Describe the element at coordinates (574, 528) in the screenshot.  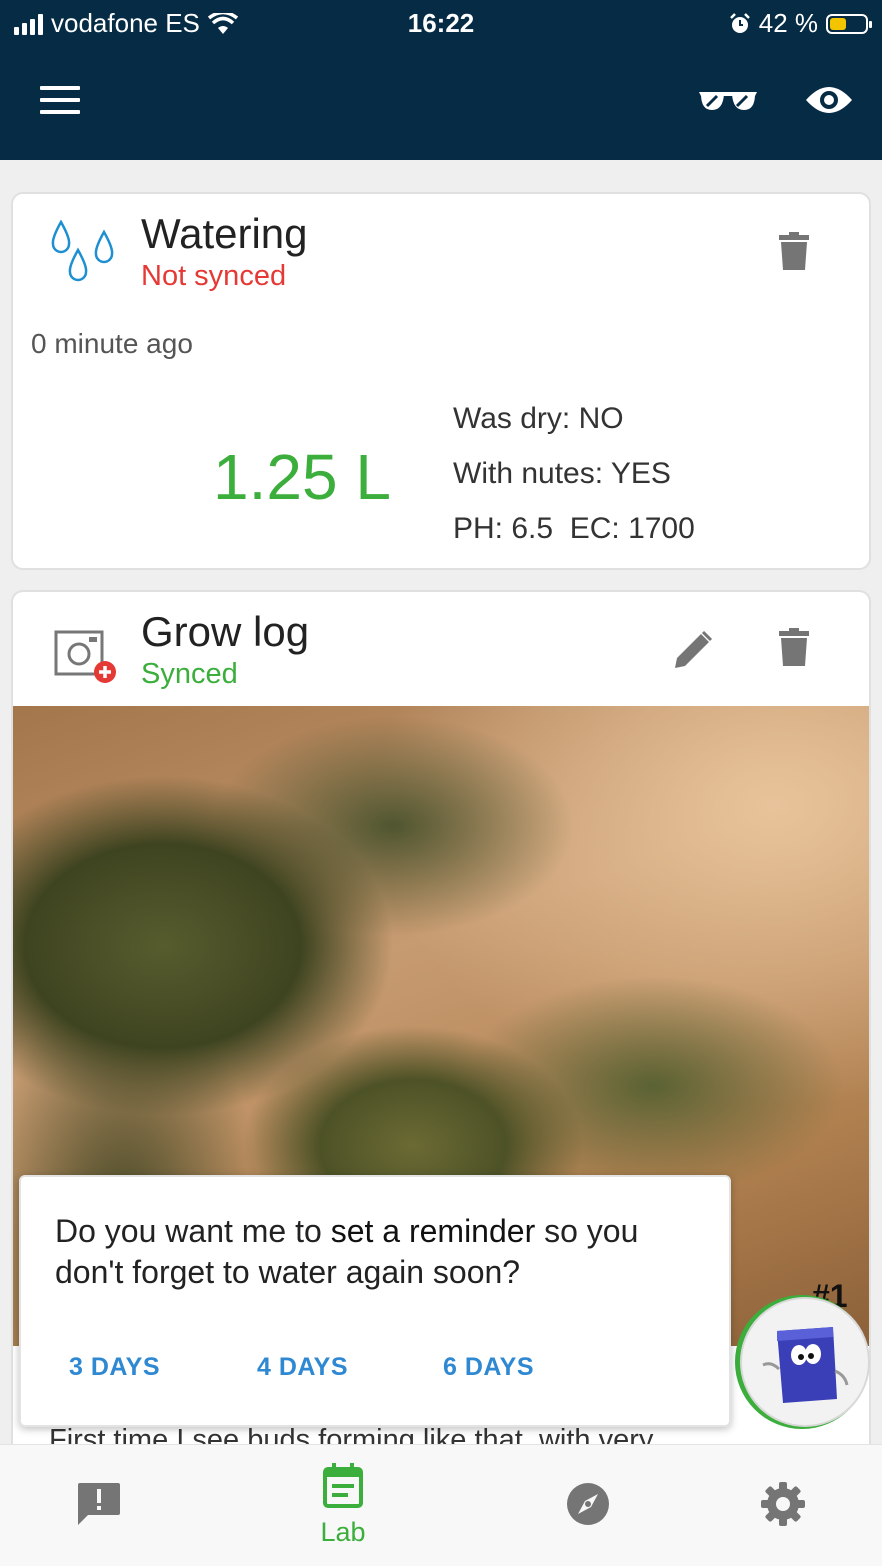
I see `ph-ec: PH: 6.5 EC: 1700` at that location.